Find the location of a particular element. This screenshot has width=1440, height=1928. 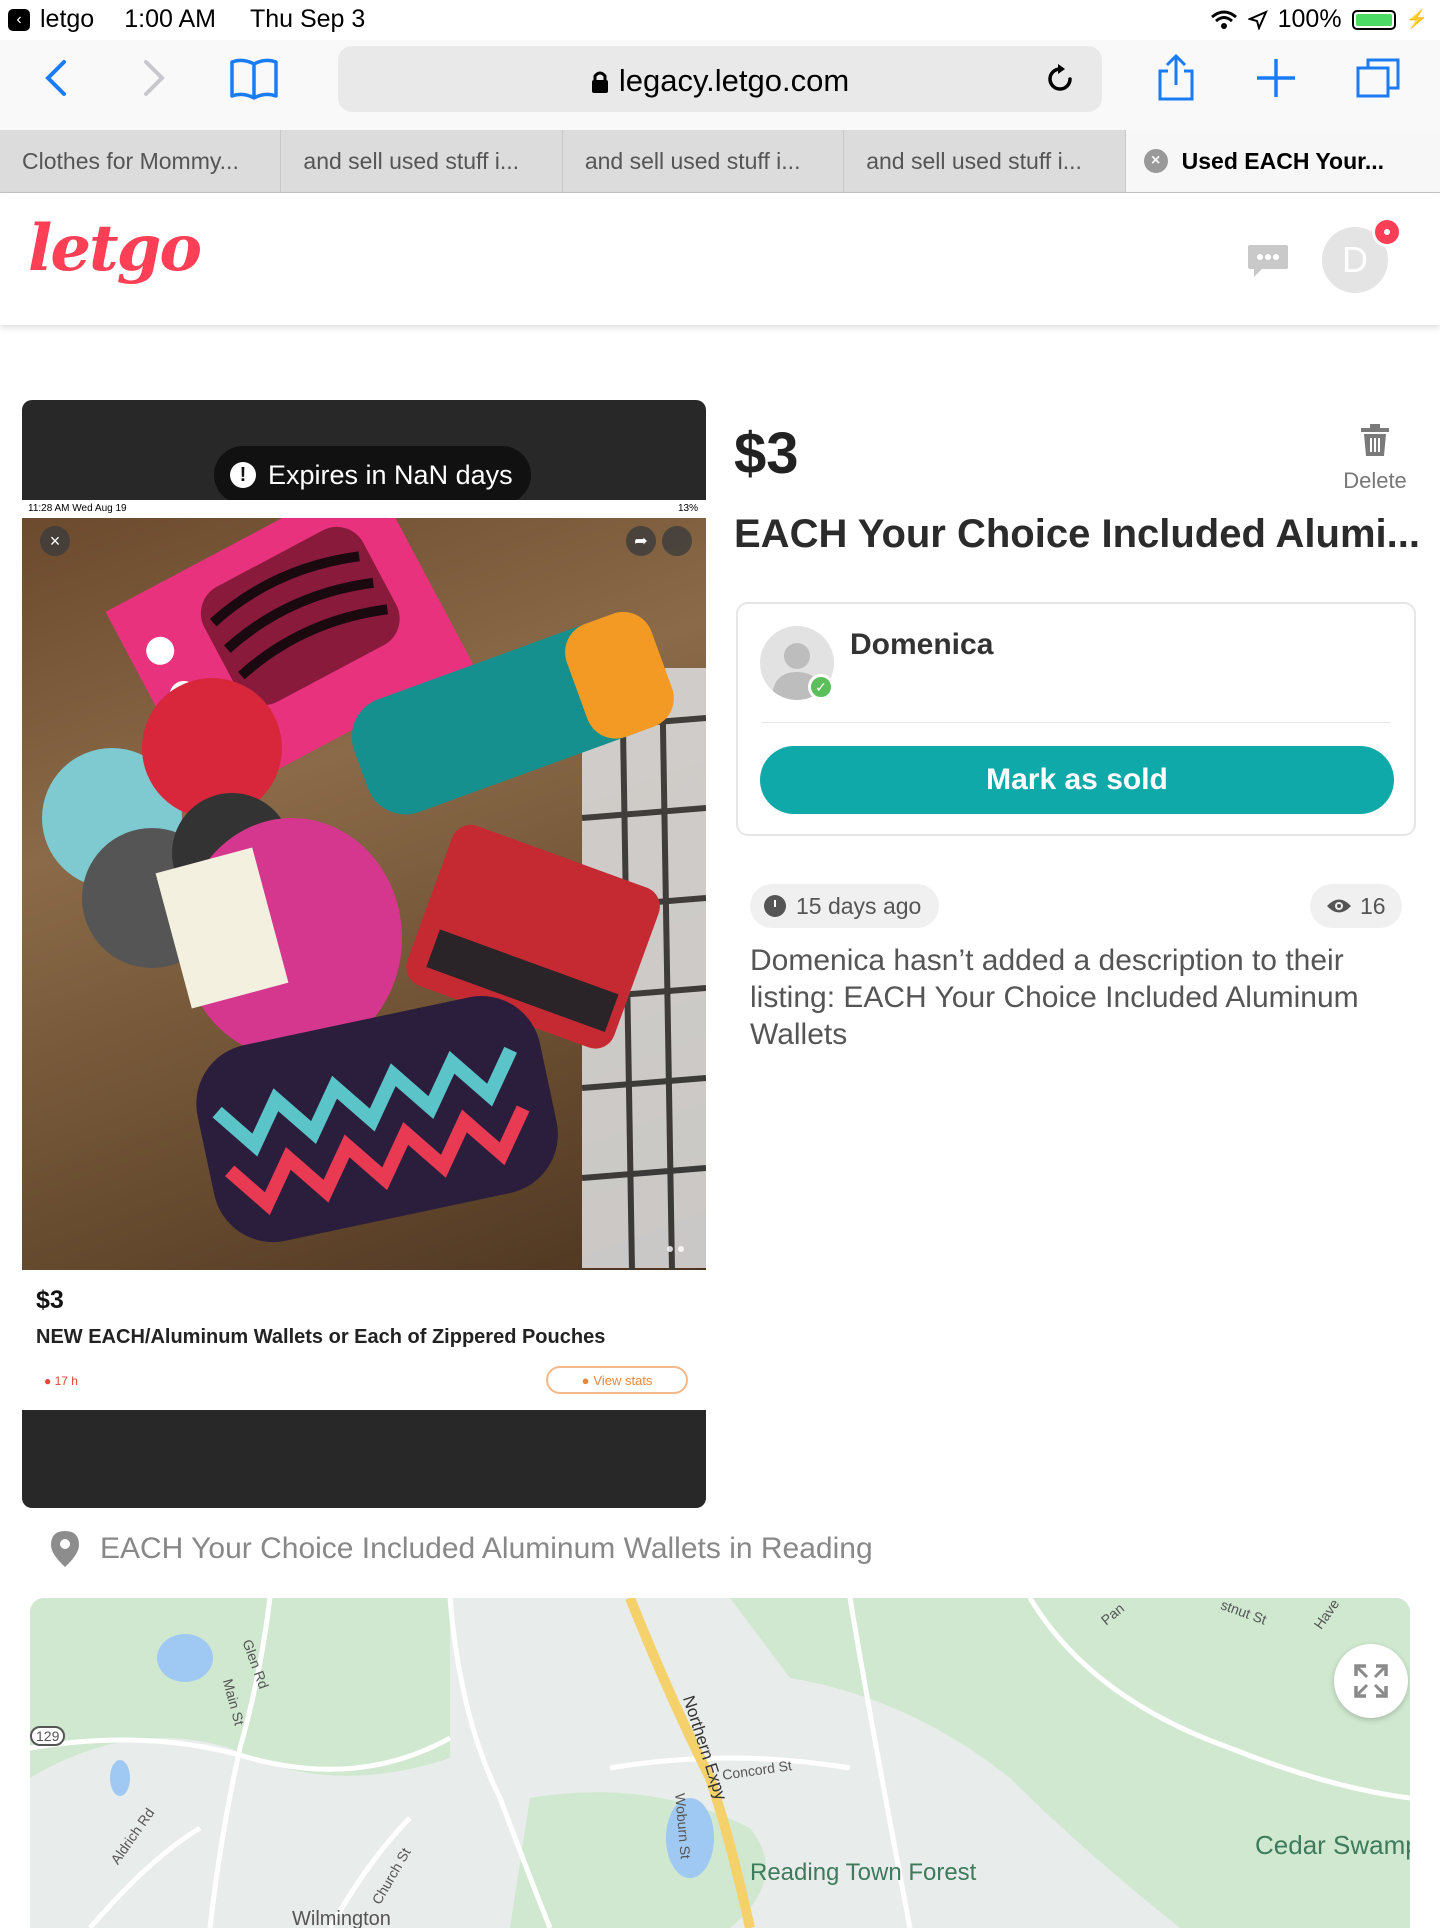

battery-percent: 100% is located at coordinates (1309, 19).